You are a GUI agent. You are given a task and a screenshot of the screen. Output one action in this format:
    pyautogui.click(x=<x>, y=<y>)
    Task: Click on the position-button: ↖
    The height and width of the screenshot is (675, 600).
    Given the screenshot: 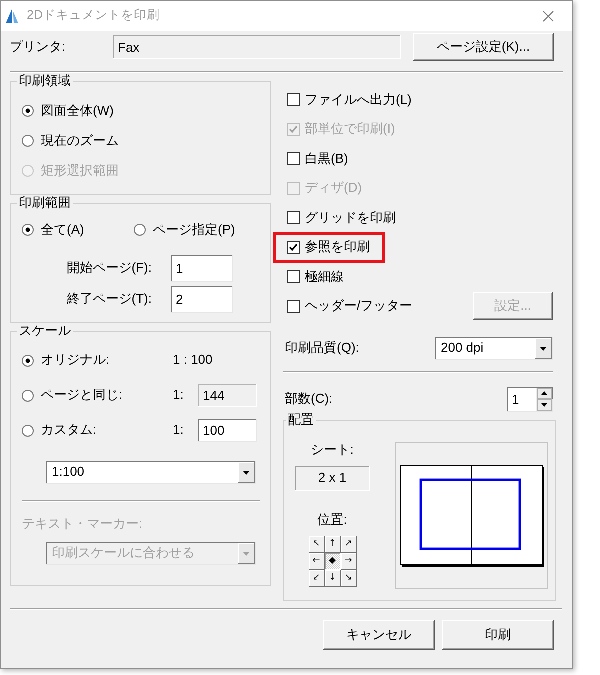 What is the action you would take?
    pyautogui.click(x=316, y=544)
    